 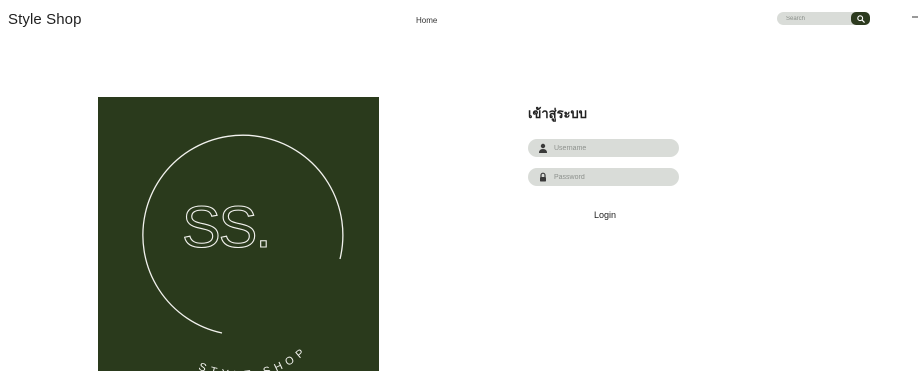 What do you see at coordinates (817, 18) in the screenshot?
I see `search-input` at bounding box center [817, 18].